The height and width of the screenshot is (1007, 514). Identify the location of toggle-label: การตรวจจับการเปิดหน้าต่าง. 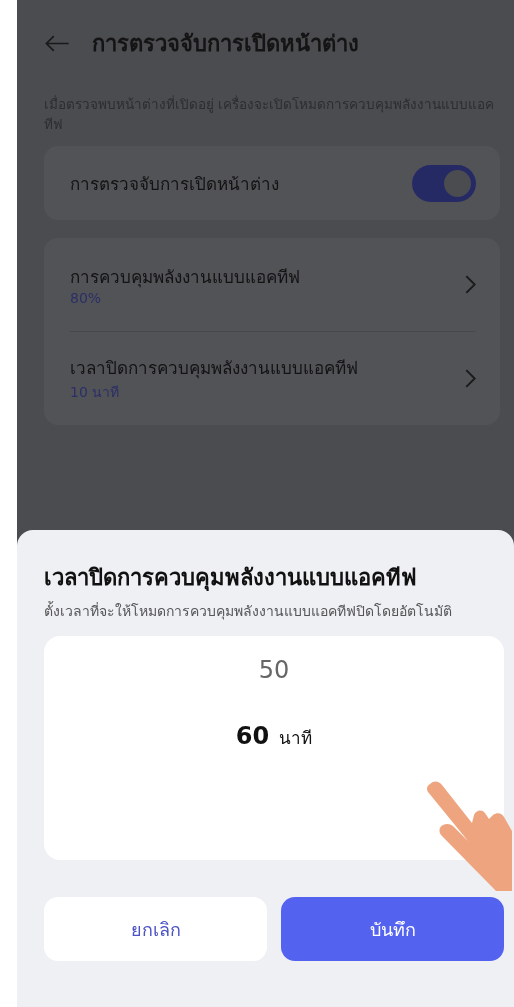
(174, 184).